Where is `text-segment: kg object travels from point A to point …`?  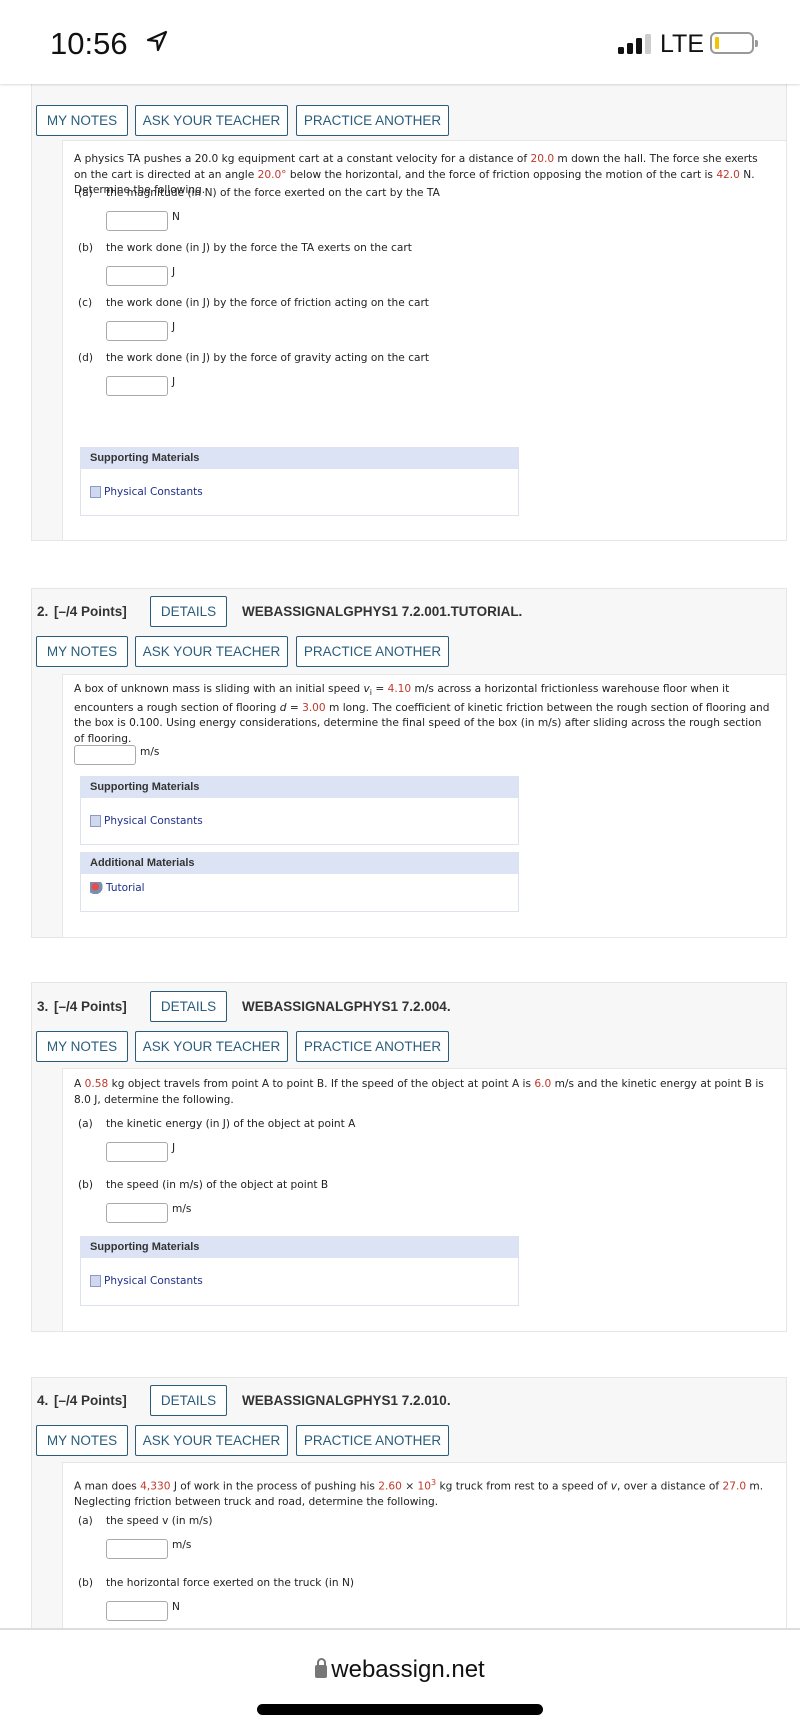
text-segment: kg object travels from point A to point … is located at coordinates (321, 1084).